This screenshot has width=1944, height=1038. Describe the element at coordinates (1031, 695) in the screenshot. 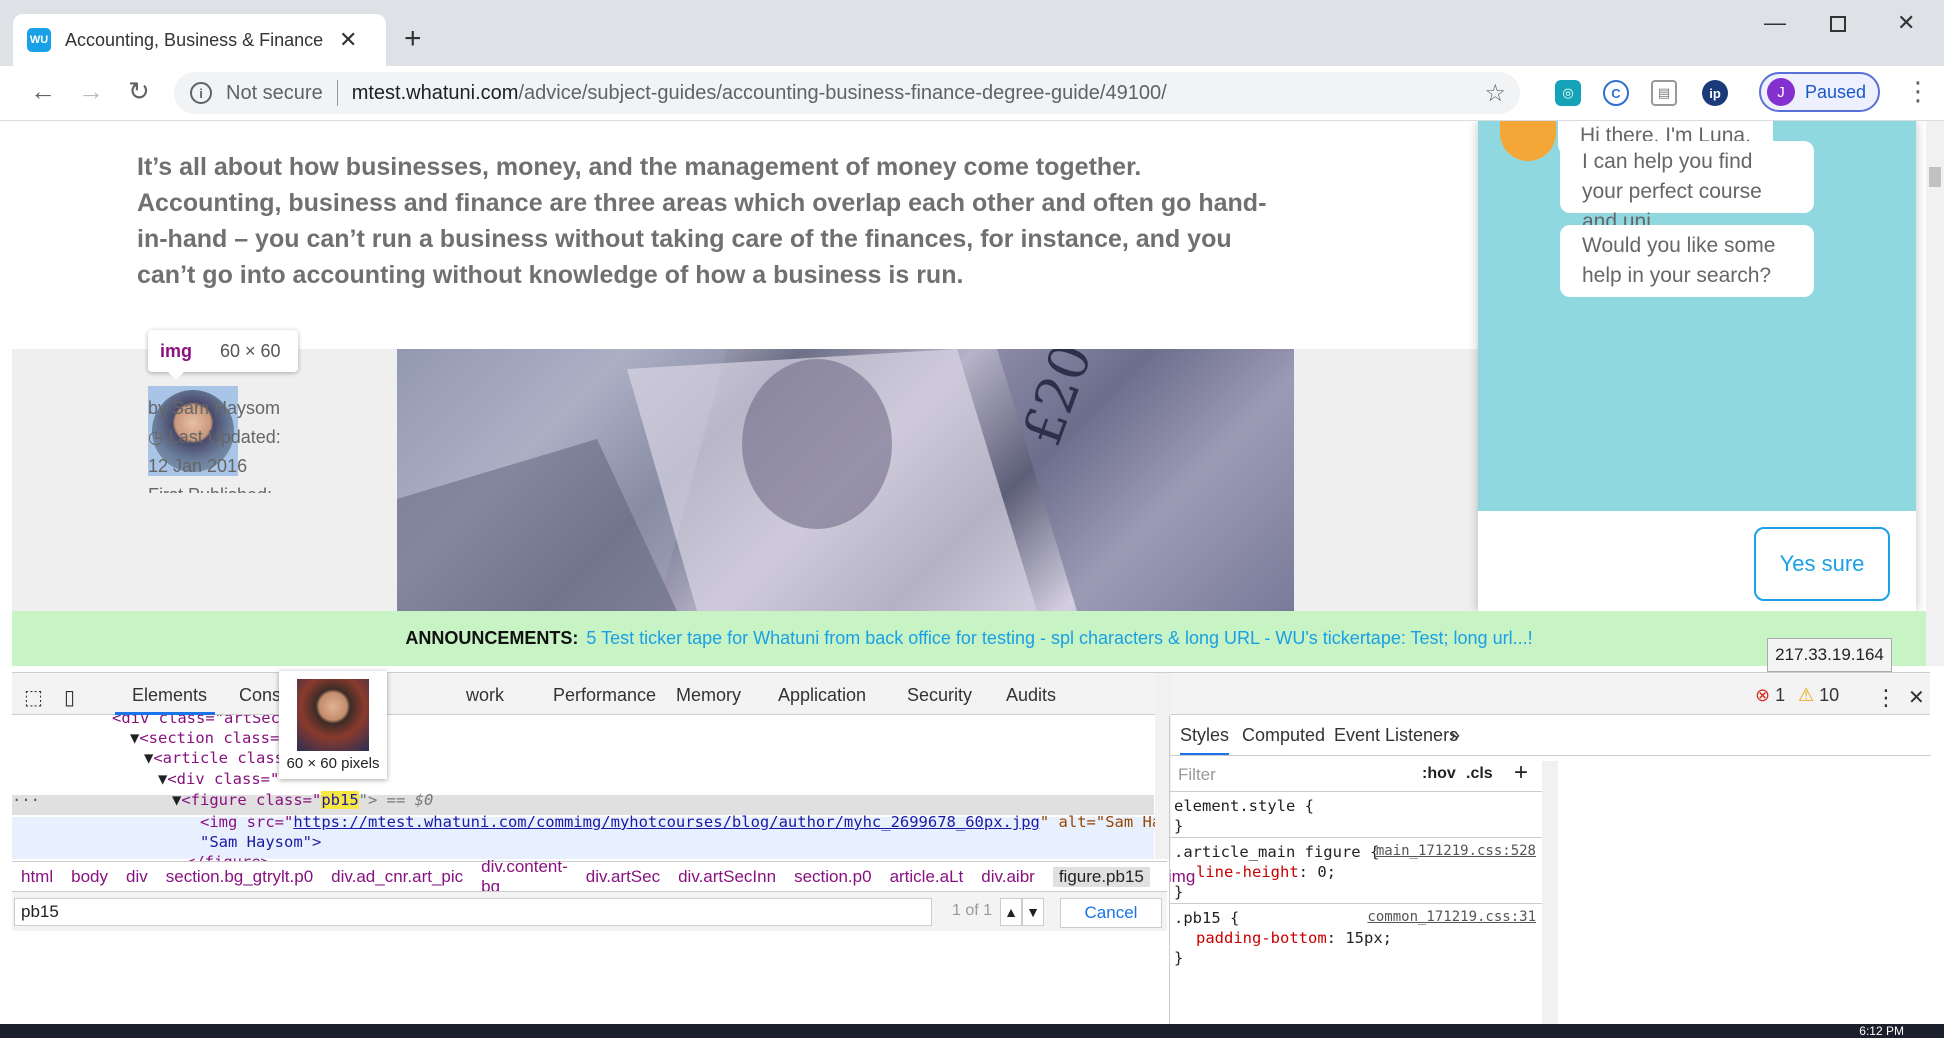

I see `tab-audits: Audits` at that location.